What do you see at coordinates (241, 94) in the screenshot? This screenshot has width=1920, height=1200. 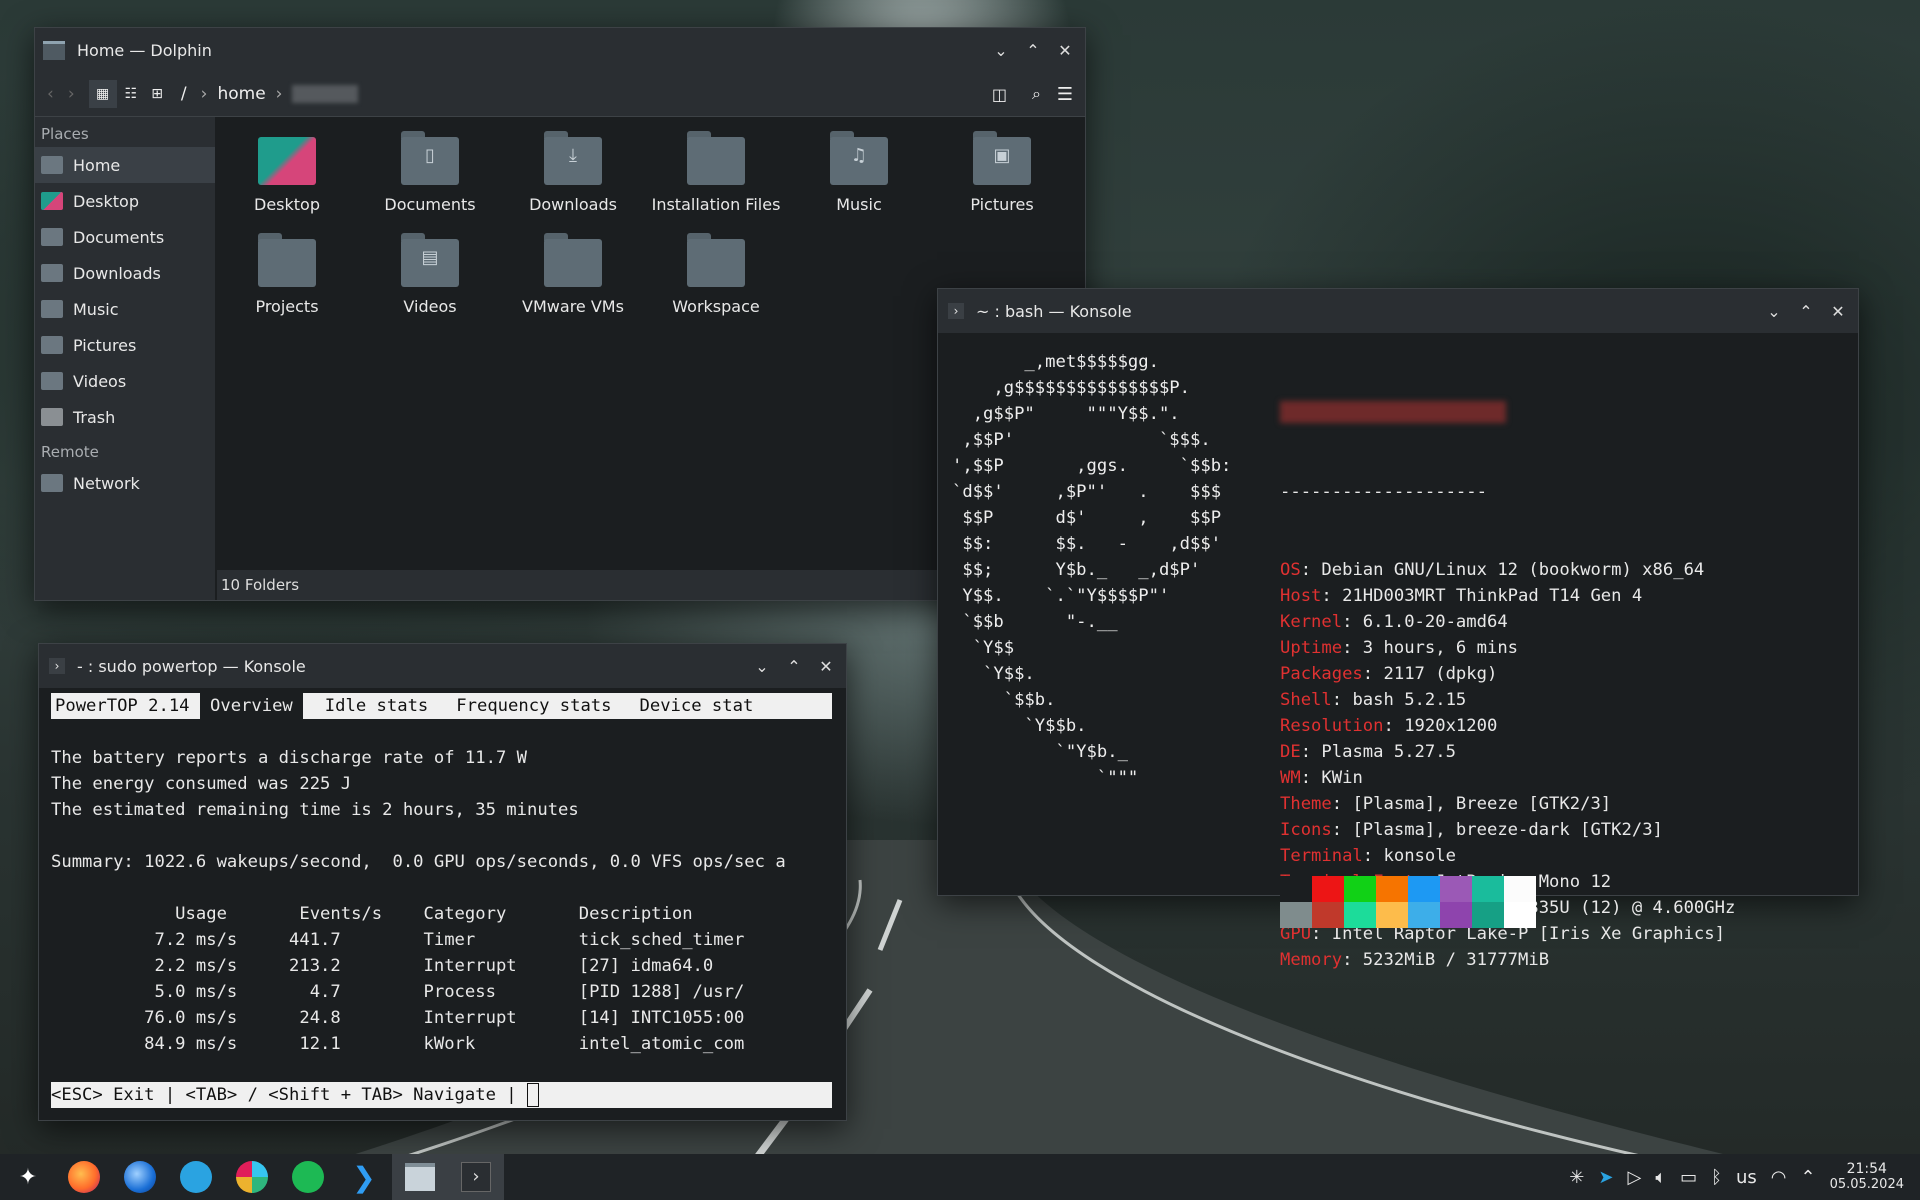 I see `breadcrumb-home: home` at bounding box center [241, 94].